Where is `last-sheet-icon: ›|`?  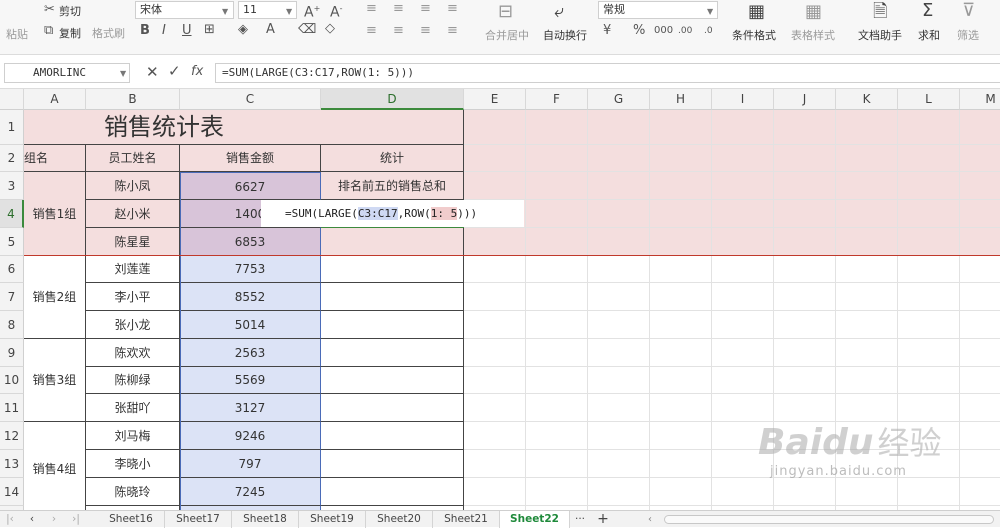
last-sheet-icon: ›| is located at coordinates (76, 519).